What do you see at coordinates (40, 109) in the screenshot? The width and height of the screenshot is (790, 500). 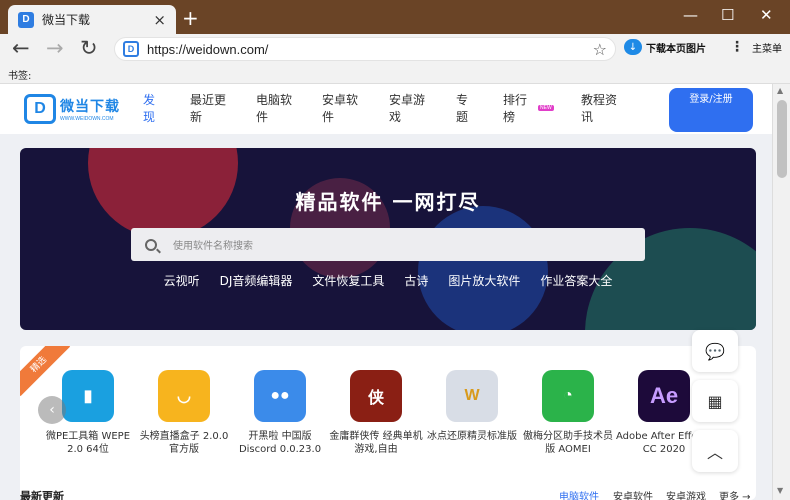 I see `logo-mark-icon: D` at bounding box center [40, 109].